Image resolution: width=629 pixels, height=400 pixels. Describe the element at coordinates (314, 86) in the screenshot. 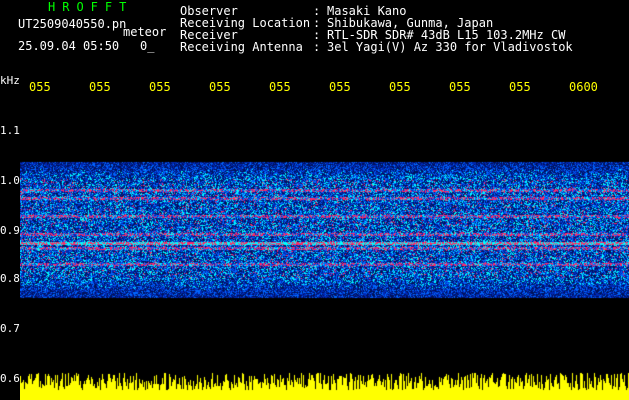

I see `time-axis: 055 055 055 055 055 055 055 055 055 0600` at that location.